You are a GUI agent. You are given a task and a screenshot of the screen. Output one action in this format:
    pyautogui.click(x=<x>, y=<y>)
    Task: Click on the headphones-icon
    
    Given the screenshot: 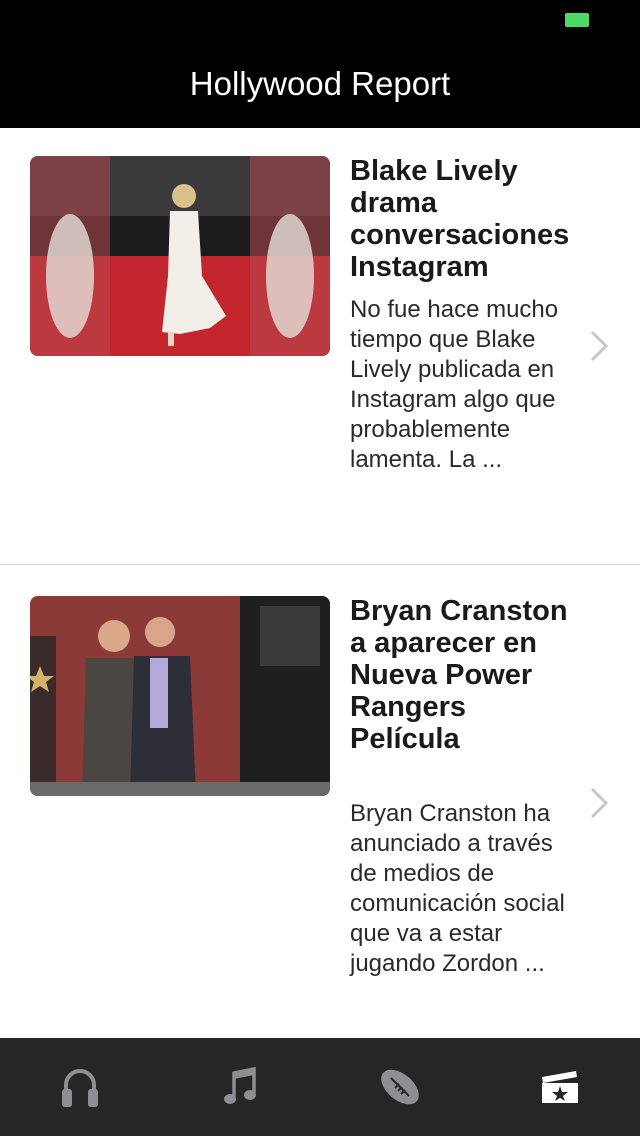 What is the action you would take?
    pyautogui.click(x=80, y=1088)
    